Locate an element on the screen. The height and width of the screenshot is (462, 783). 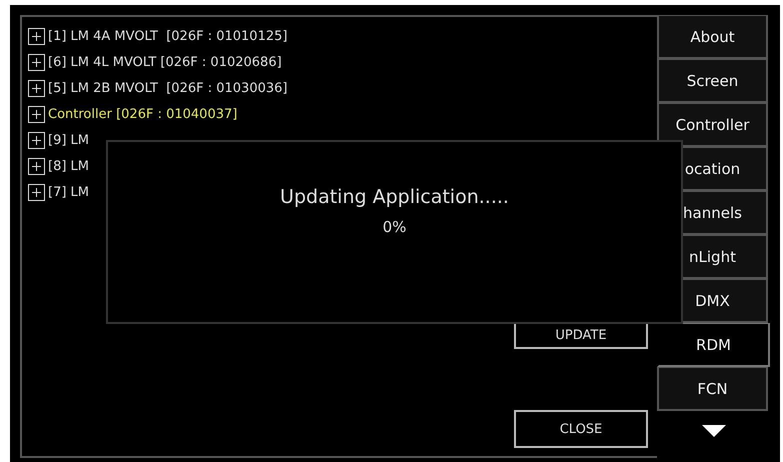
tab: RDM is located at coordinates (713, 345).